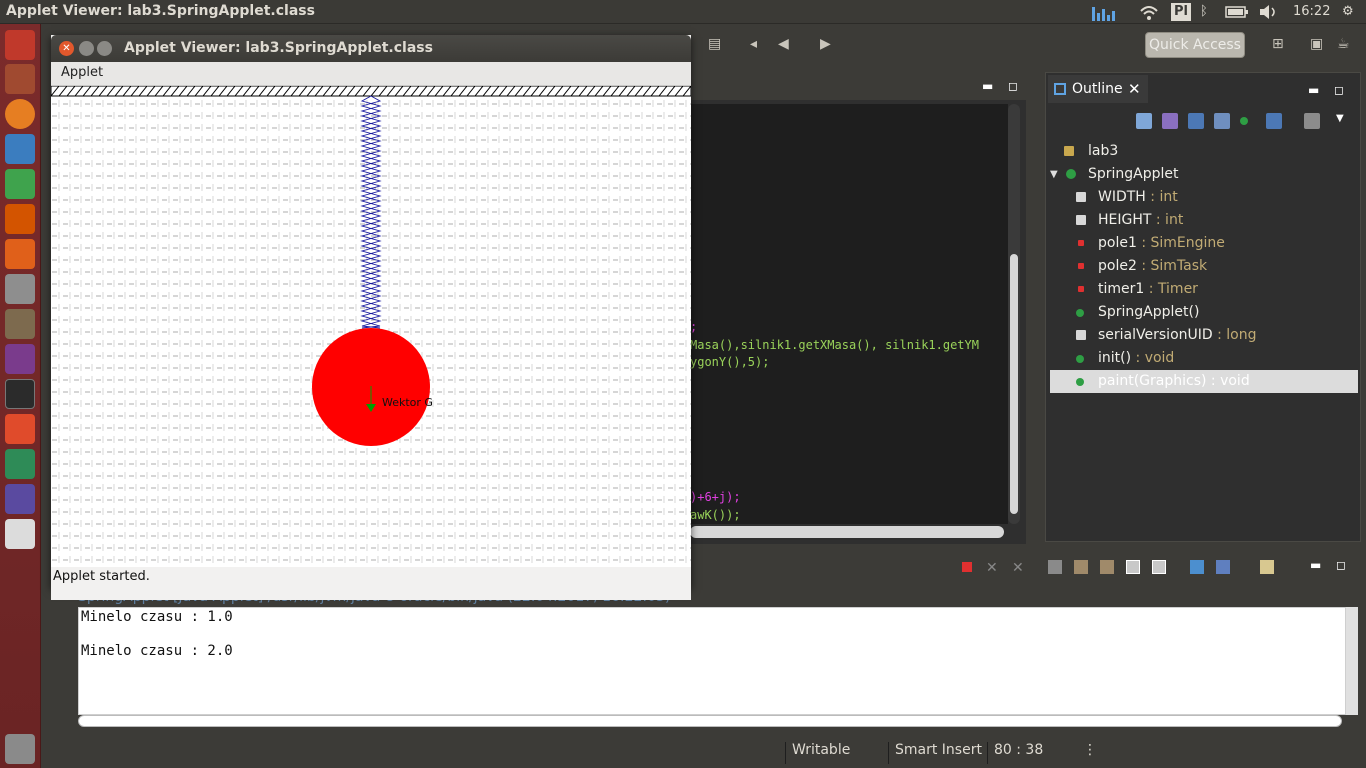 The image size is (1366, 768). Describe the element at coordinates (1098, 89) in the screenshot. I see `tab-outline: Outline ✕` at that location.